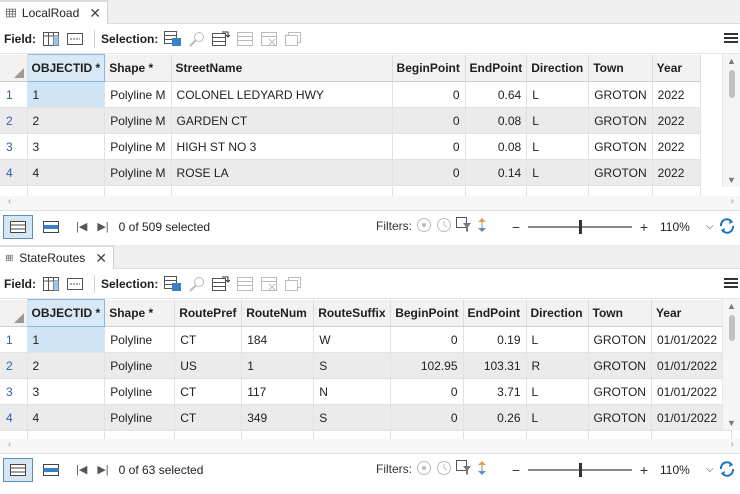 This screenshot has width=740, height=494. I want to click on show-all-records-button, so click(18, 469).